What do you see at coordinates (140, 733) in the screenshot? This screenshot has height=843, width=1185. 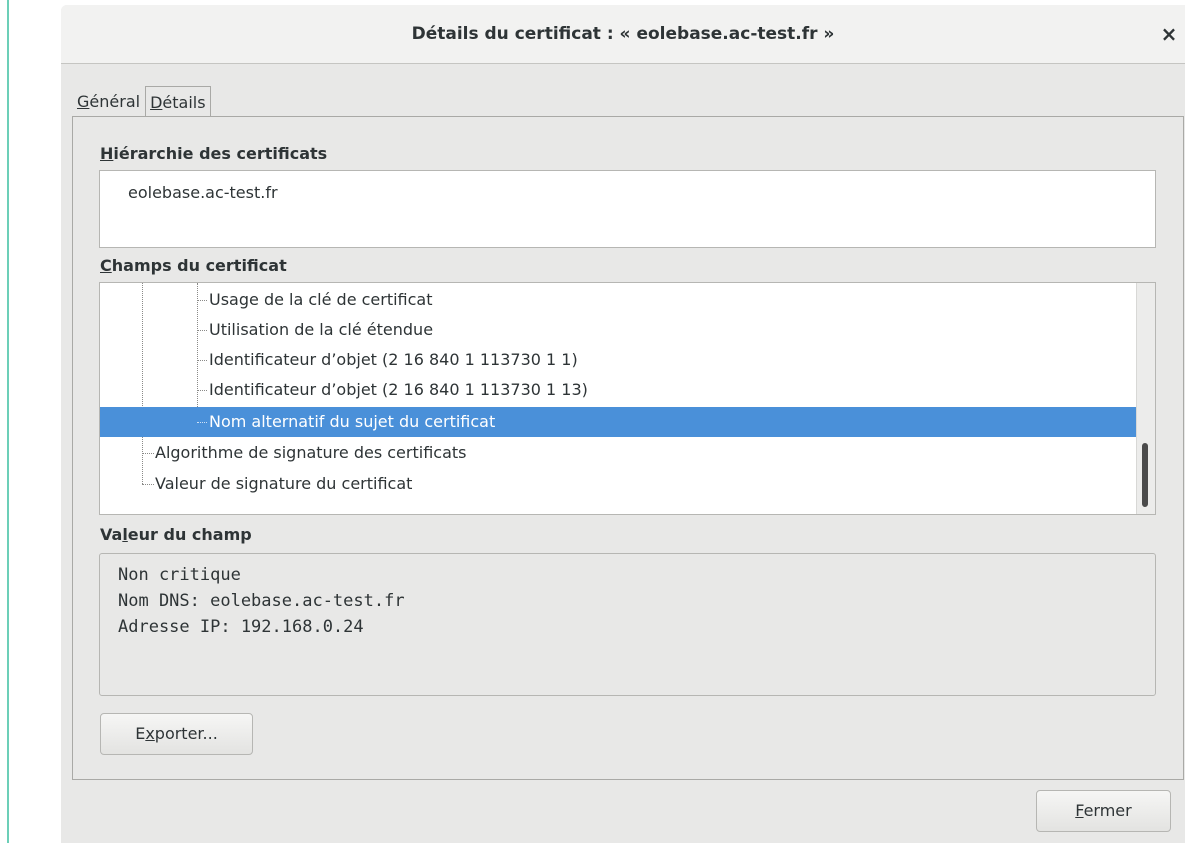 I see `export-button-prefix: E` at bounding box center [140, 733].